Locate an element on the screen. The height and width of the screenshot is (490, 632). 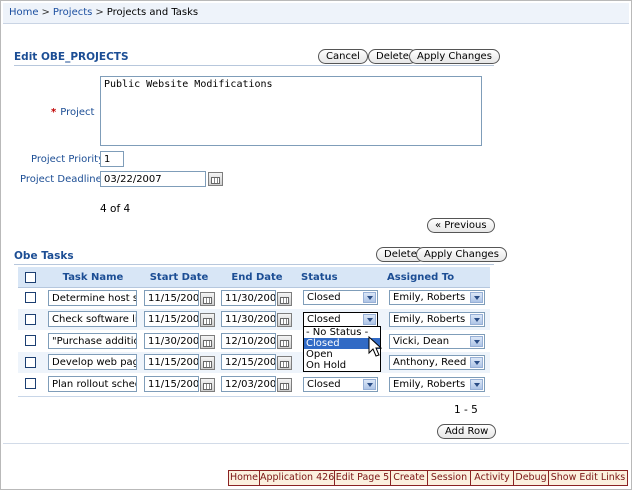
edit-region-rule is located at coordinates (254, 65).